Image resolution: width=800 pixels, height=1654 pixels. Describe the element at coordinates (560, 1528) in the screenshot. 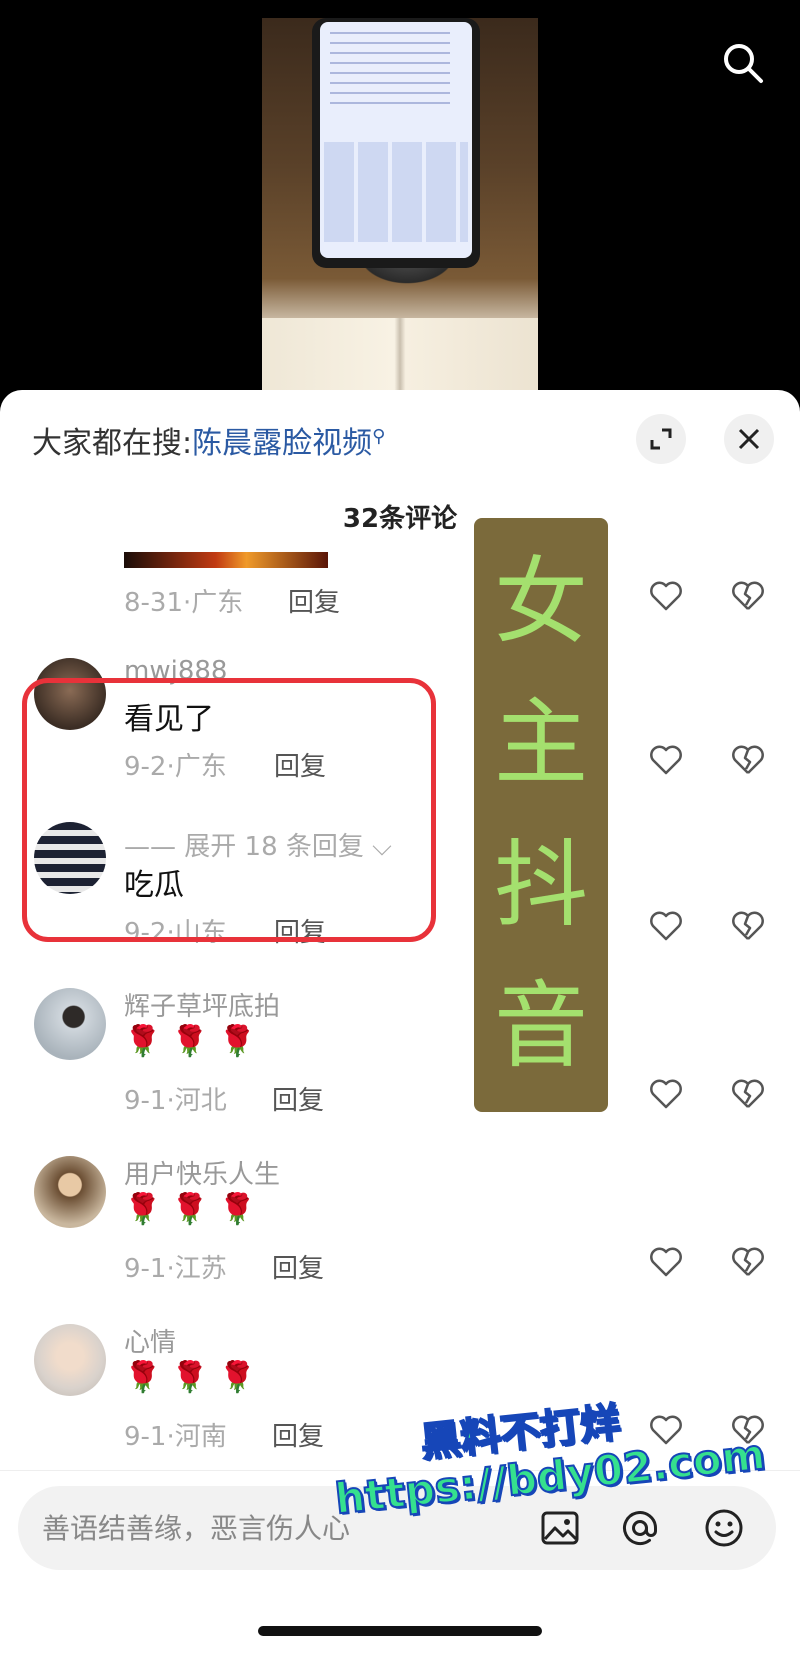

I see `image-icon` at that location.